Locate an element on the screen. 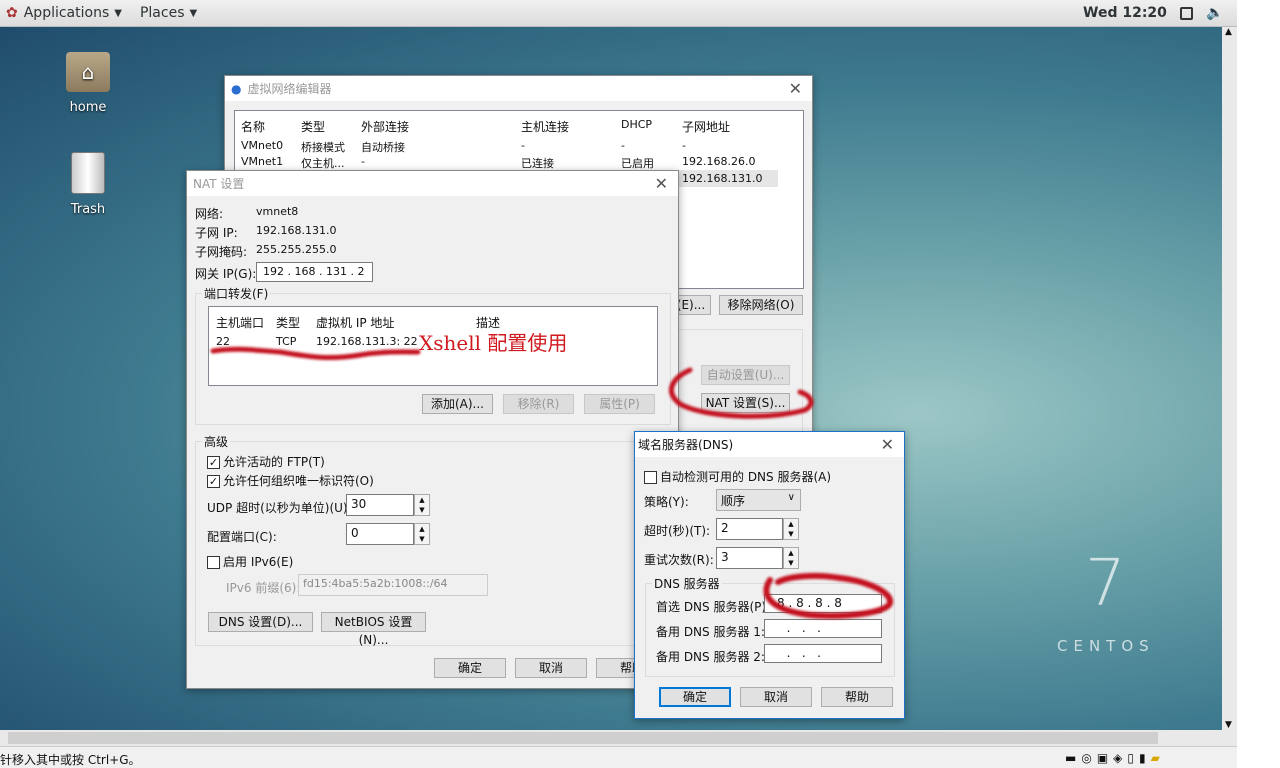 The image size is (1280, 768). cell: 192.168.131.0 is located at coordinates (722, 178).